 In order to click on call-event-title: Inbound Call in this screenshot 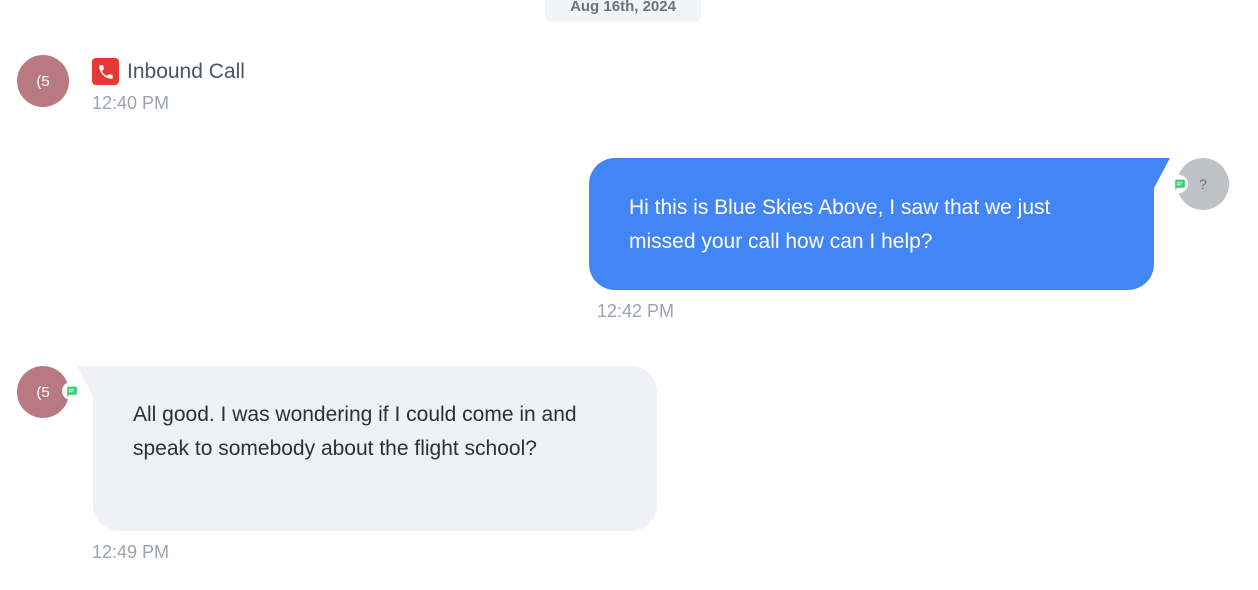, I will do `click(186, 71)`.